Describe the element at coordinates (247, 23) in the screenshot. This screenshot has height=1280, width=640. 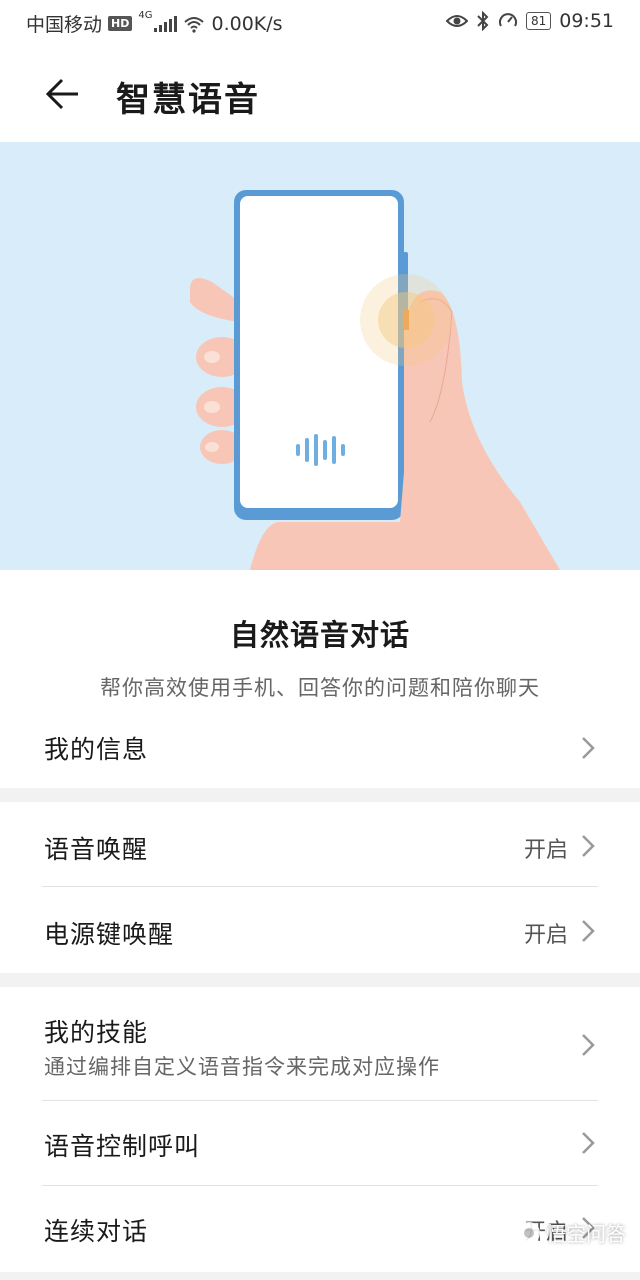
I see `network-speed: 0.00K/s` at that location.